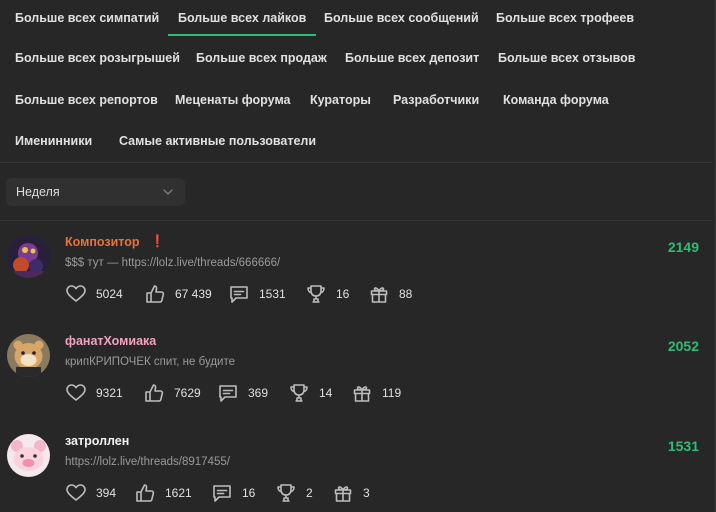  I want to click on messages-count: 16, so click(249, 493).